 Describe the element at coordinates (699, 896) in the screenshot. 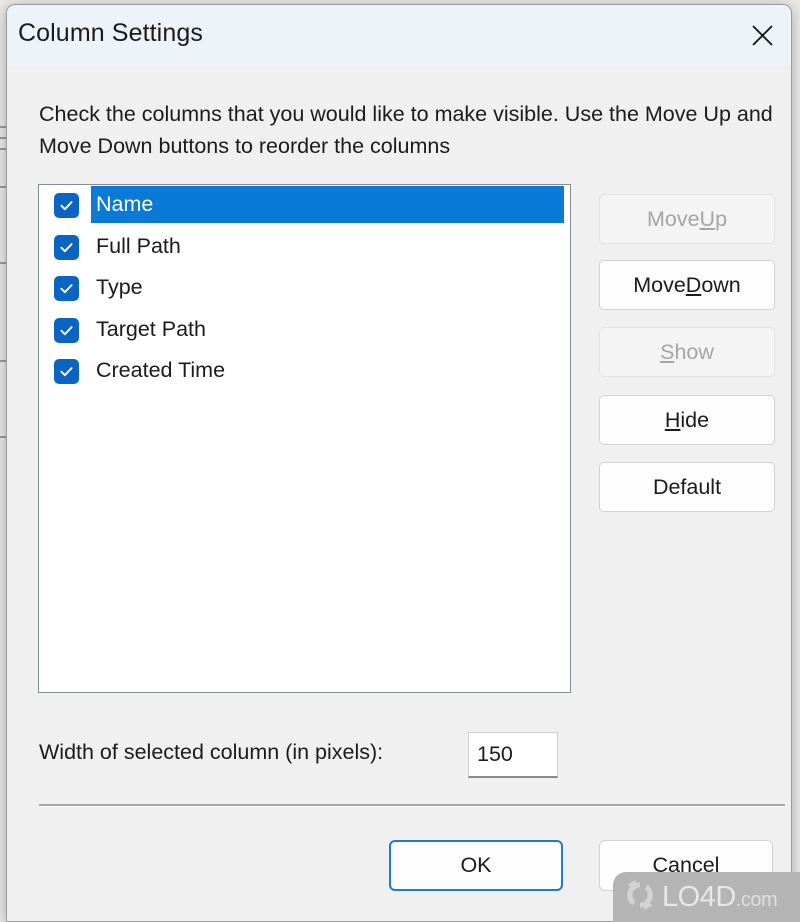

I see `watermark-brand: LO4D` at that location.